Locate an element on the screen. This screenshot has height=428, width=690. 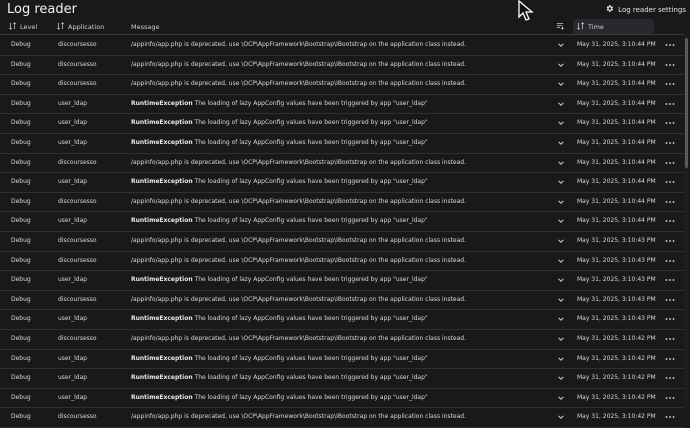
page-title: Log reader is located at coordinates (42, 9).